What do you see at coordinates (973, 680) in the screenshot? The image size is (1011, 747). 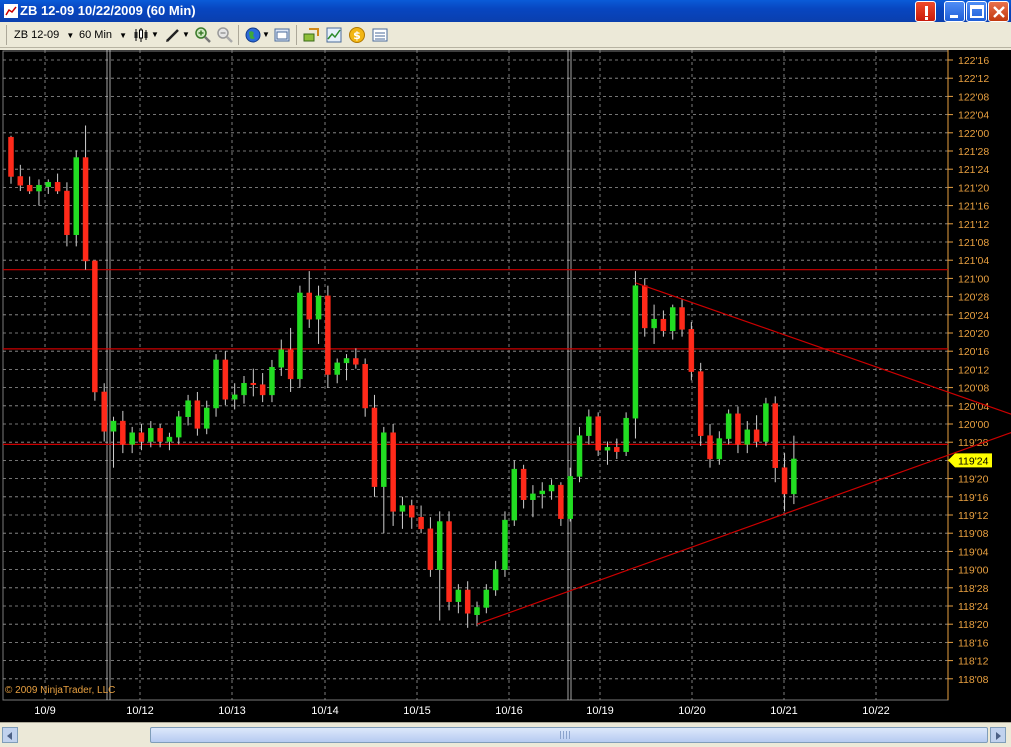 I see `y-tick-label: 118'08` at bounding box center [973, 680].